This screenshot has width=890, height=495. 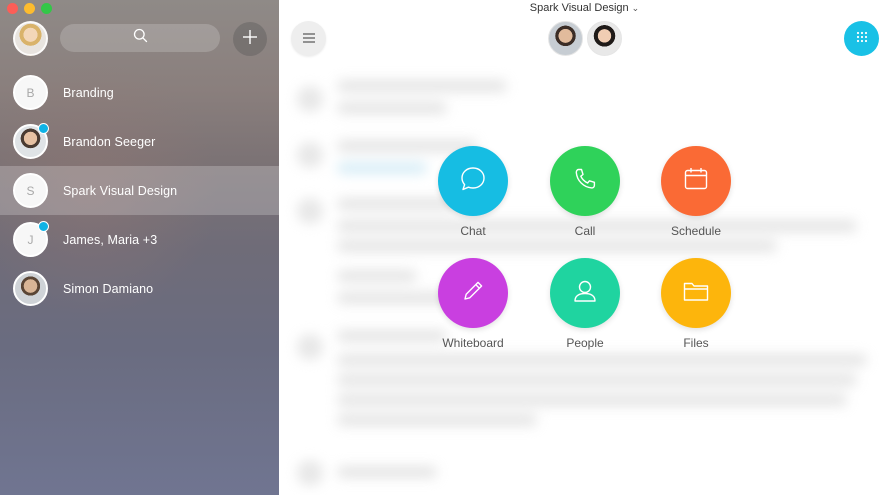 What do you see at coordinates (635, 8) in the screenshot?
I see `chevron-down-icon: ⌄` at bounding box center [635, 8].